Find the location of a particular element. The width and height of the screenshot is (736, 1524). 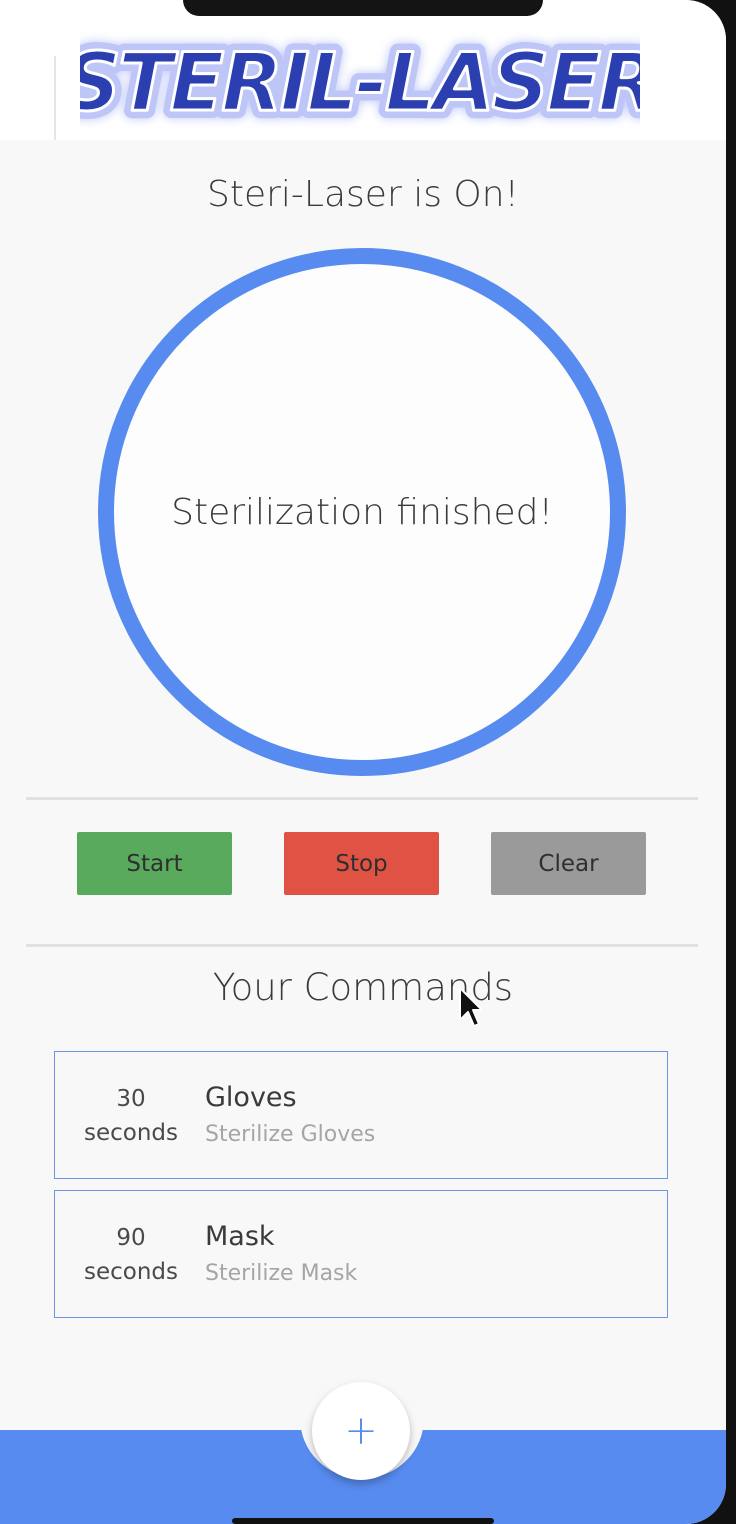

command-card-gloves: 30 seconds Gloves Sterilize Gloves is located at coordinates (361, 1115).